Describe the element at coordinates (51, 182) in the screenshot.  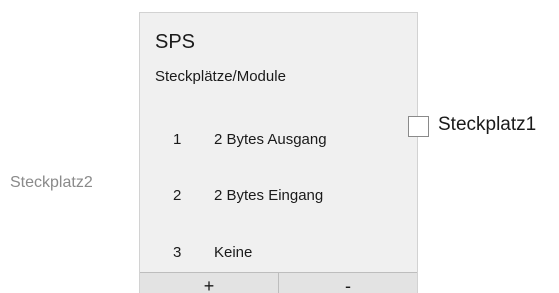
I see `steckplatz2-label: Steckplatz2` at that location.